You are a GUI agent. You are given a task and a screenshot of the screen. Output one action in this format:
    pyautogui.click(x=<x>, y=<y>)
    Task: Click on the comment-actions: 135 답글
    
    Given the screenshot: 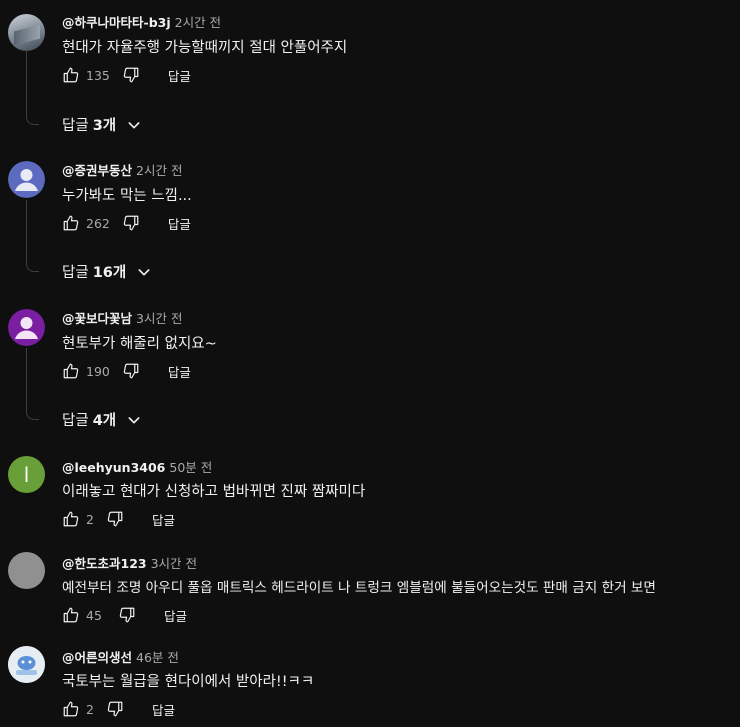 What is the action you would take?
    pyautogui.click(x=126, y=75)
    